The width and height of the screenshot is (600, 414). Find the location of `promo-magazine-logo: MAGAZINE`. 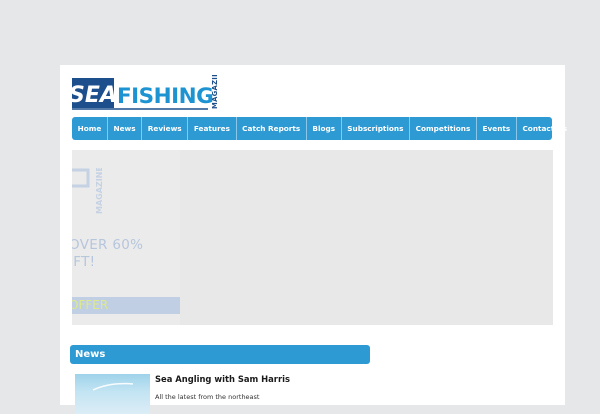

promo-magazine-logo: MAGAZINE is located at coordinates (88, 191).